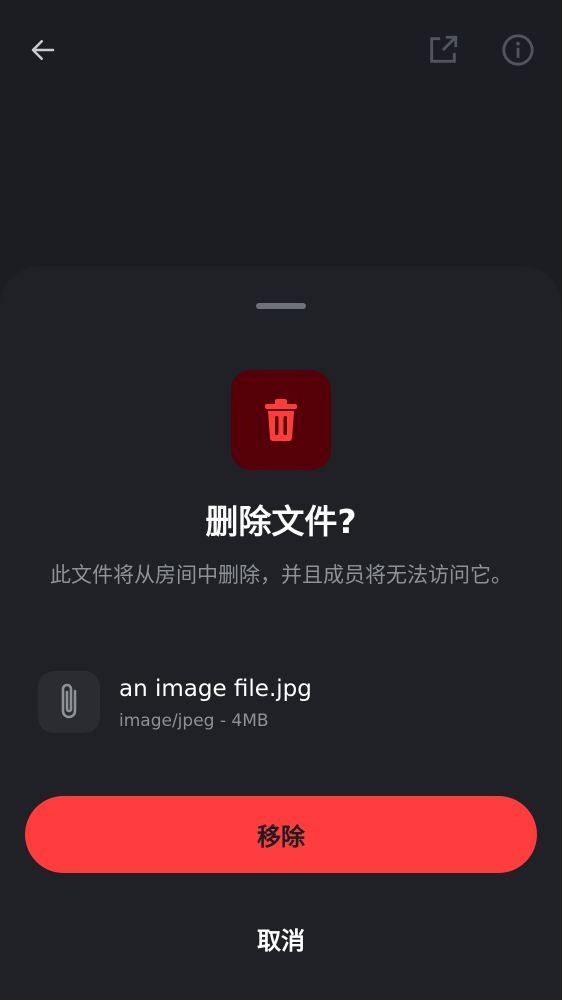 Image resolution: width=562 pixels, height=1000 pixels. What do you see at coordinates (281, 521) in the screenshot?
I see `dialog-title: 删除文件?` at bounding box center [281, 521].